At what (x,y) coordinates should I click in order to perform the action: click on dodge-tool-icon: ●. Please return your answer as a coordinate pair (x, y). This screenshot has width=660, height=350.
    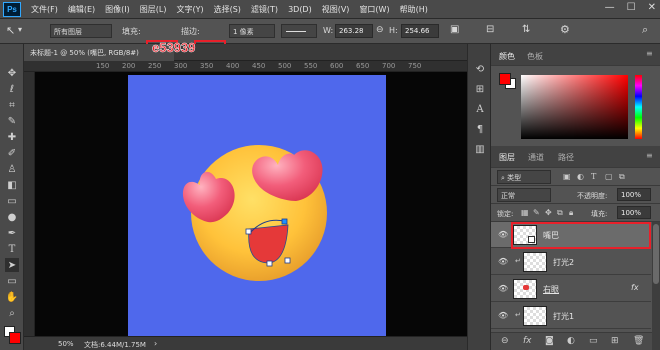
    Looking at the image, I should click on (12, 217).